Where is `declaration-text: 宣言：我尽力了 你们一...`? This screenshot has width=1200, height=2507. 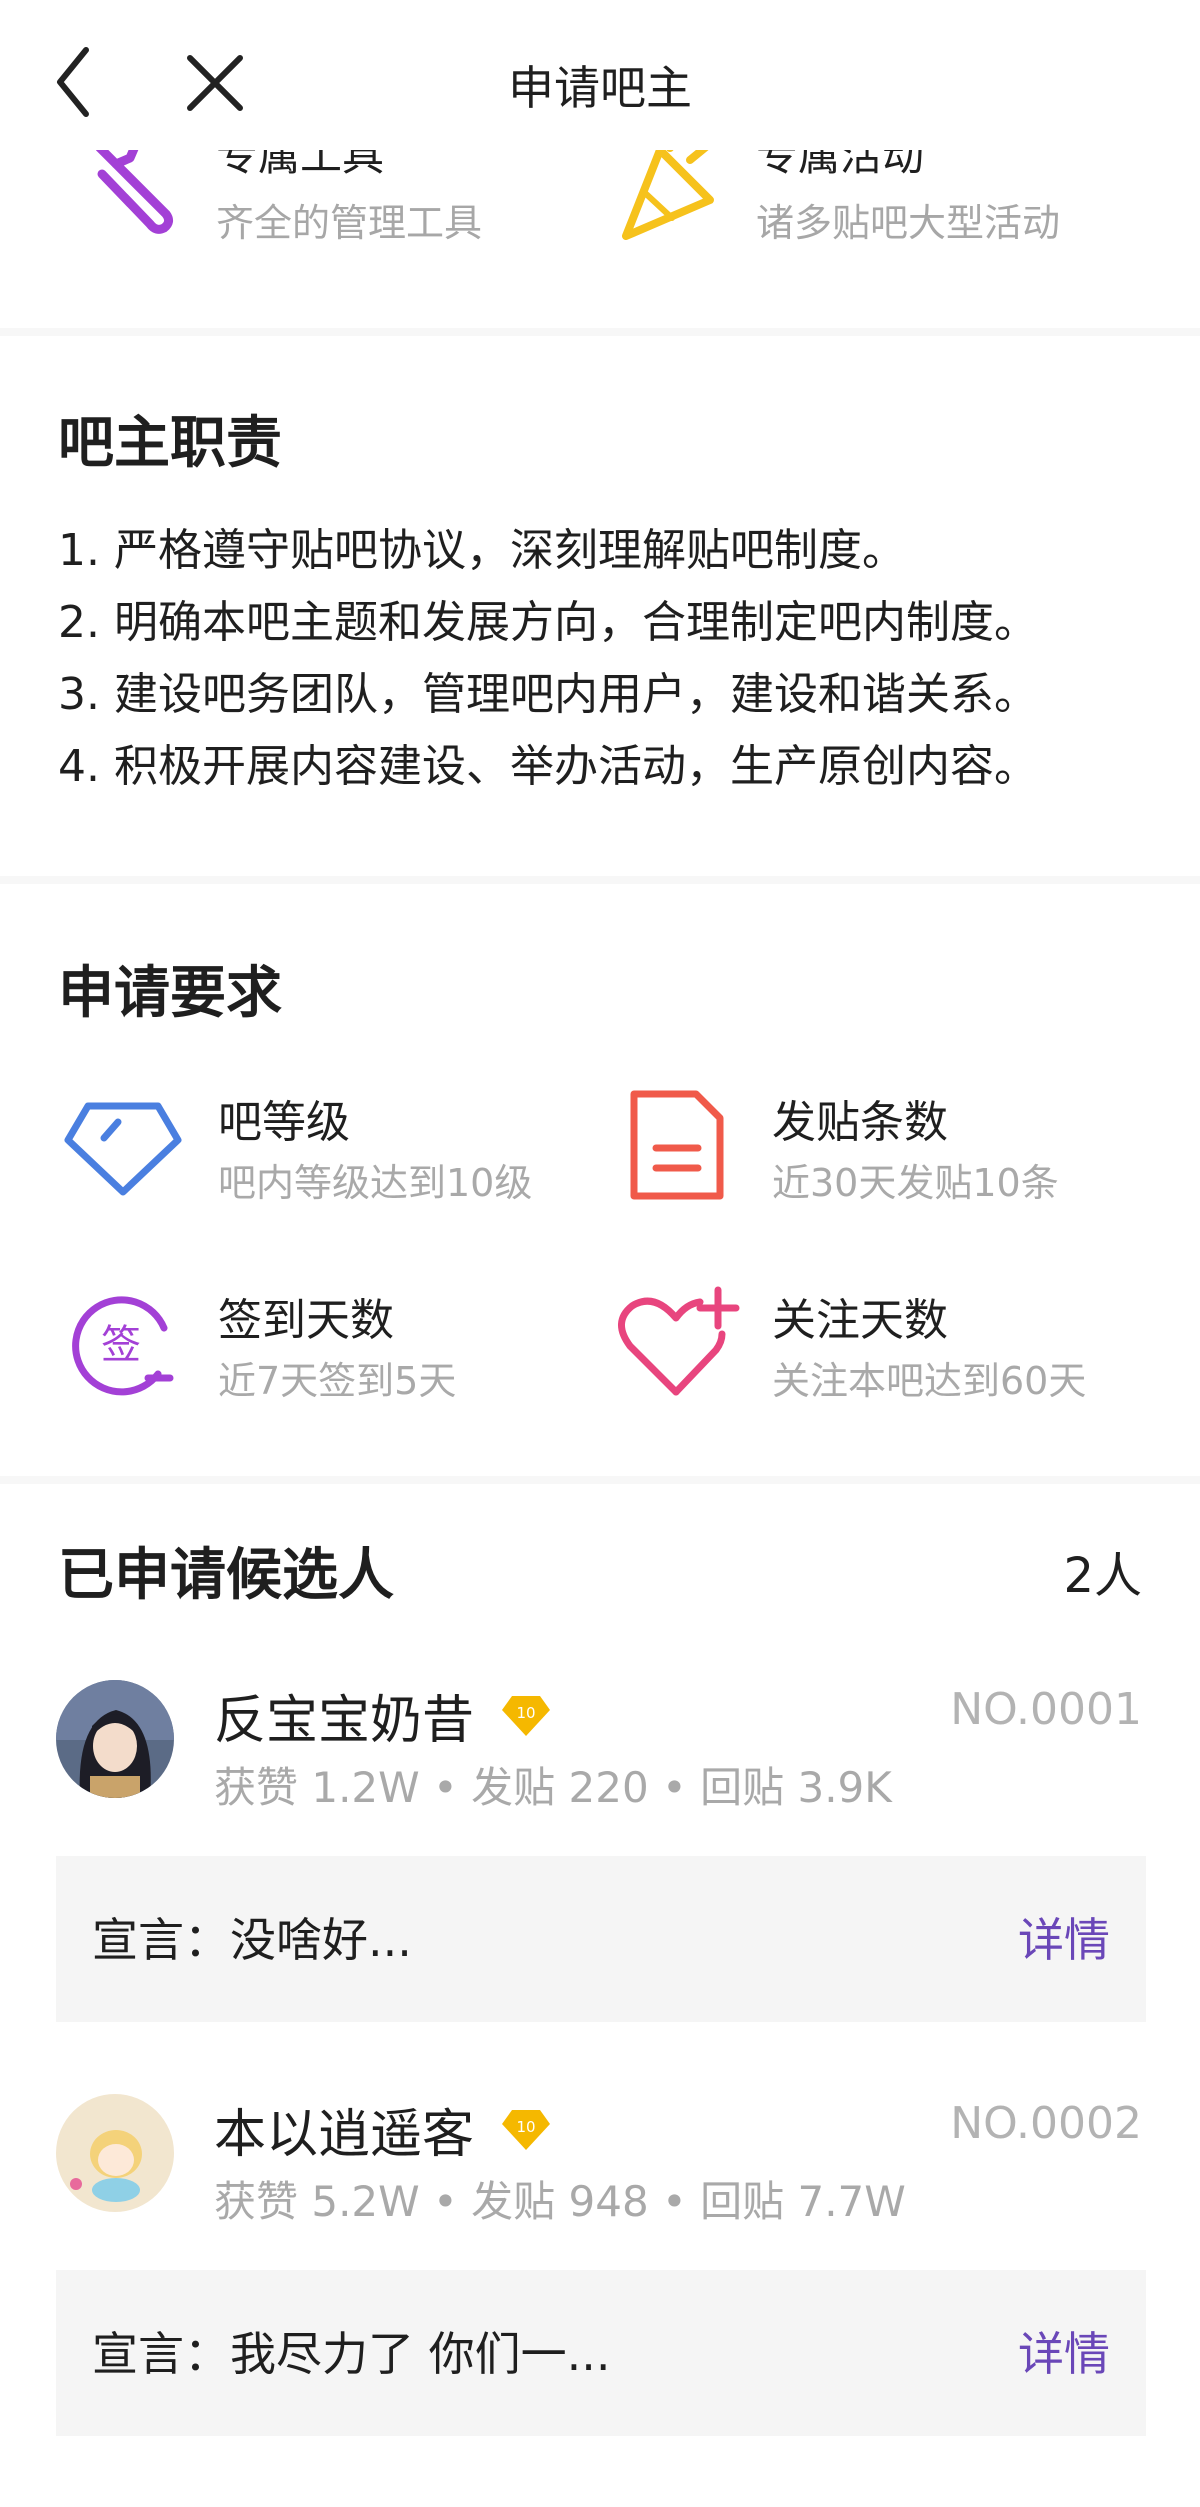
declaration-text: 宣言：我尽力了 你们一... is located at coordinates (351, 2354).